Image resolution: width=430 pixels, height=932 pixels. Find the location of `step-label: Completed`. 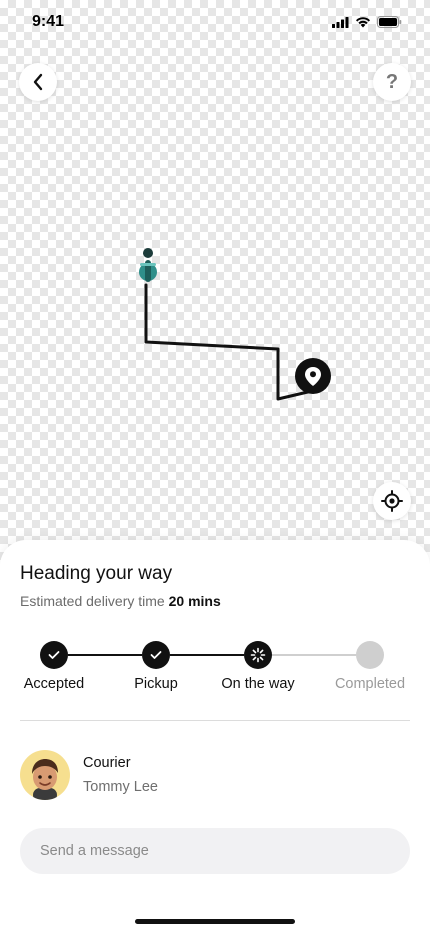

step-label: Completed is located at coordinates (370, 684).